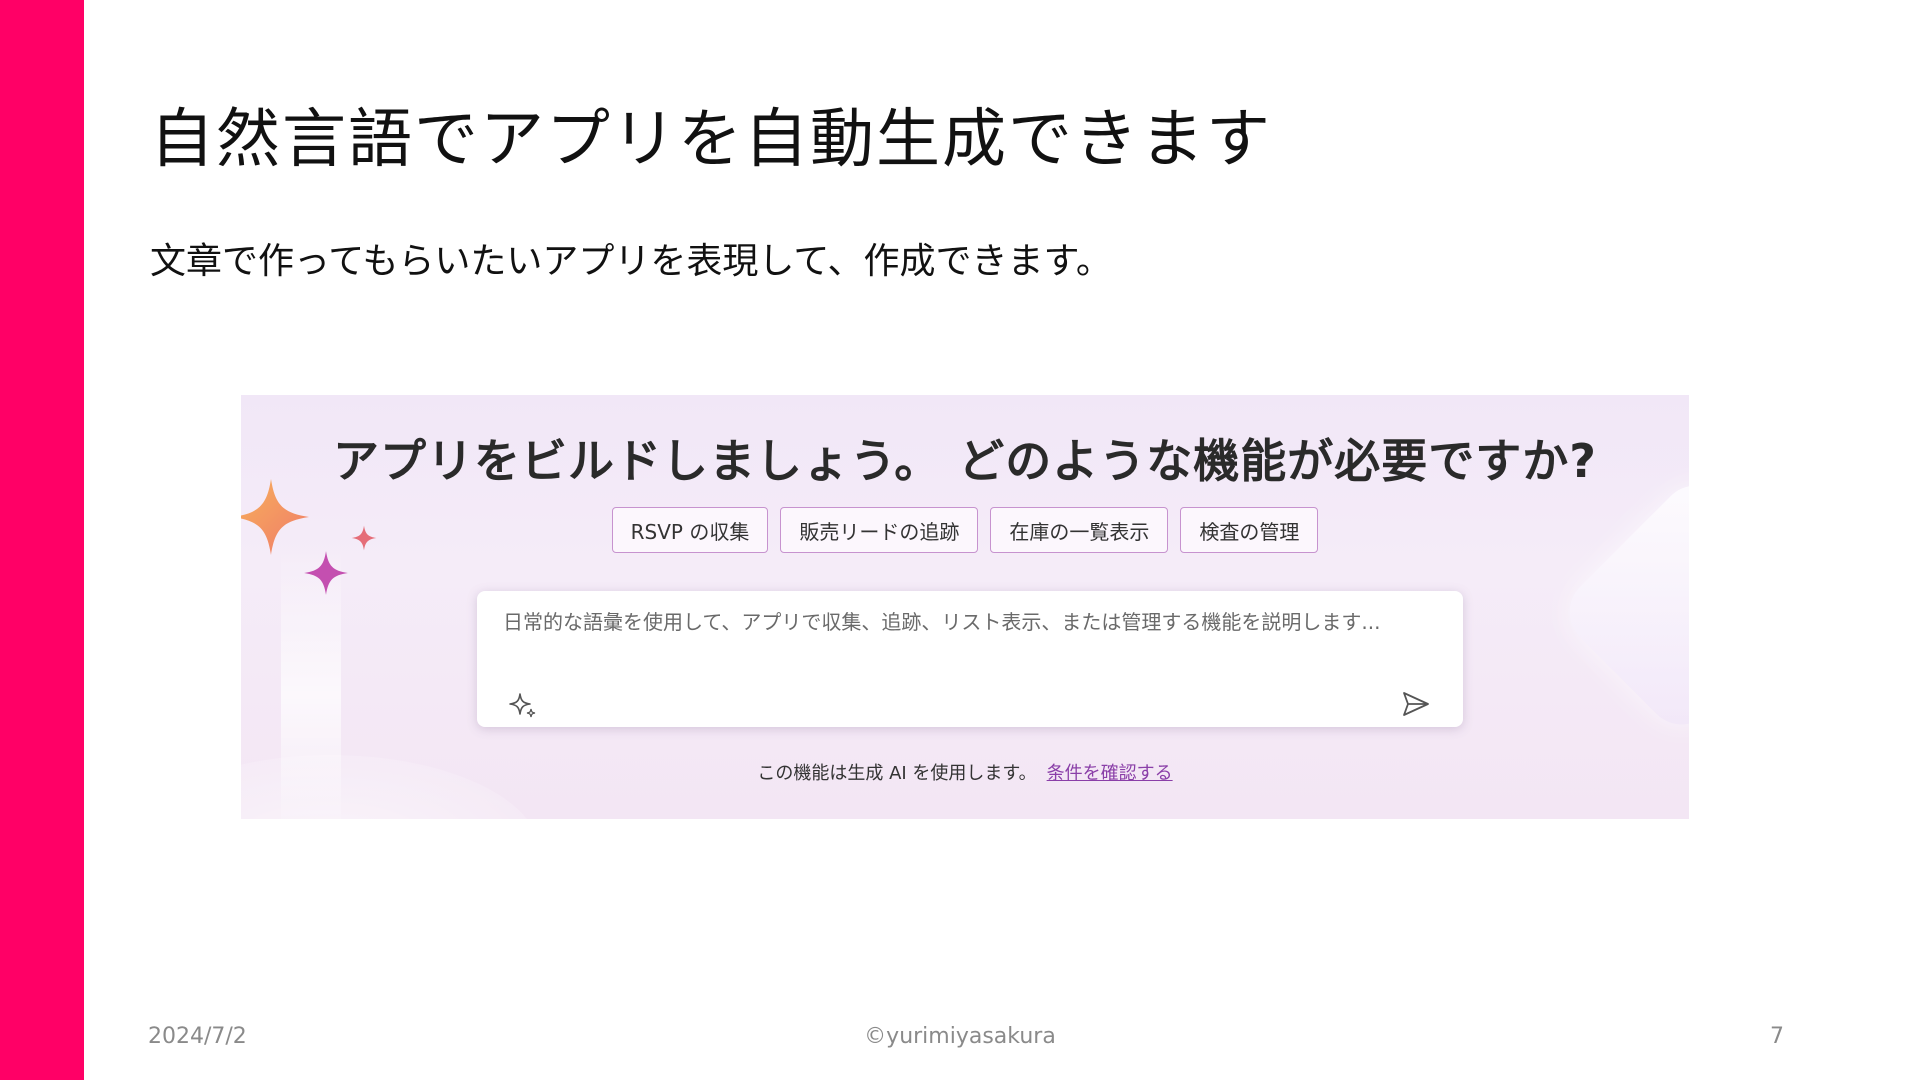 This screenshot has width=1920, height=1080. What do you see at coordinates (897, 773) in the screenshot?
I see `disclaimer-text: この機能は生成 AI を使用します。` at bounding box center [897, 773].